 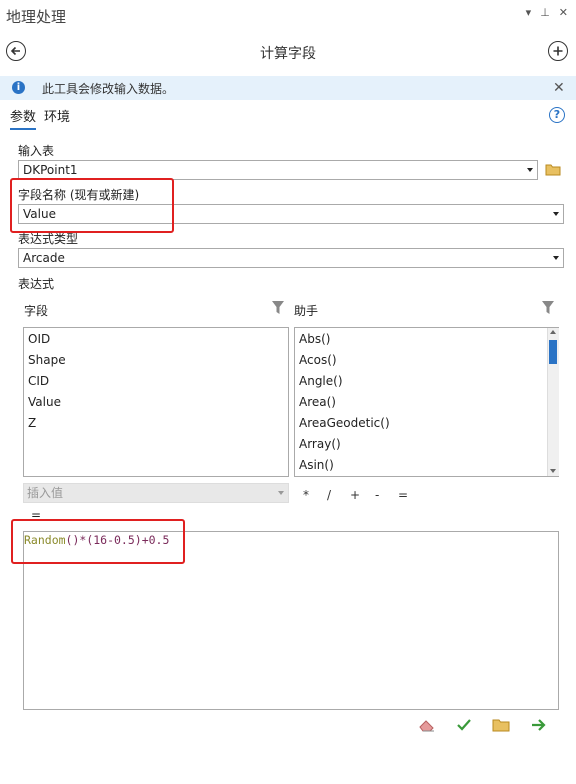 I want to click on expression-type-value: Arcade, so click(x=44, y=258).